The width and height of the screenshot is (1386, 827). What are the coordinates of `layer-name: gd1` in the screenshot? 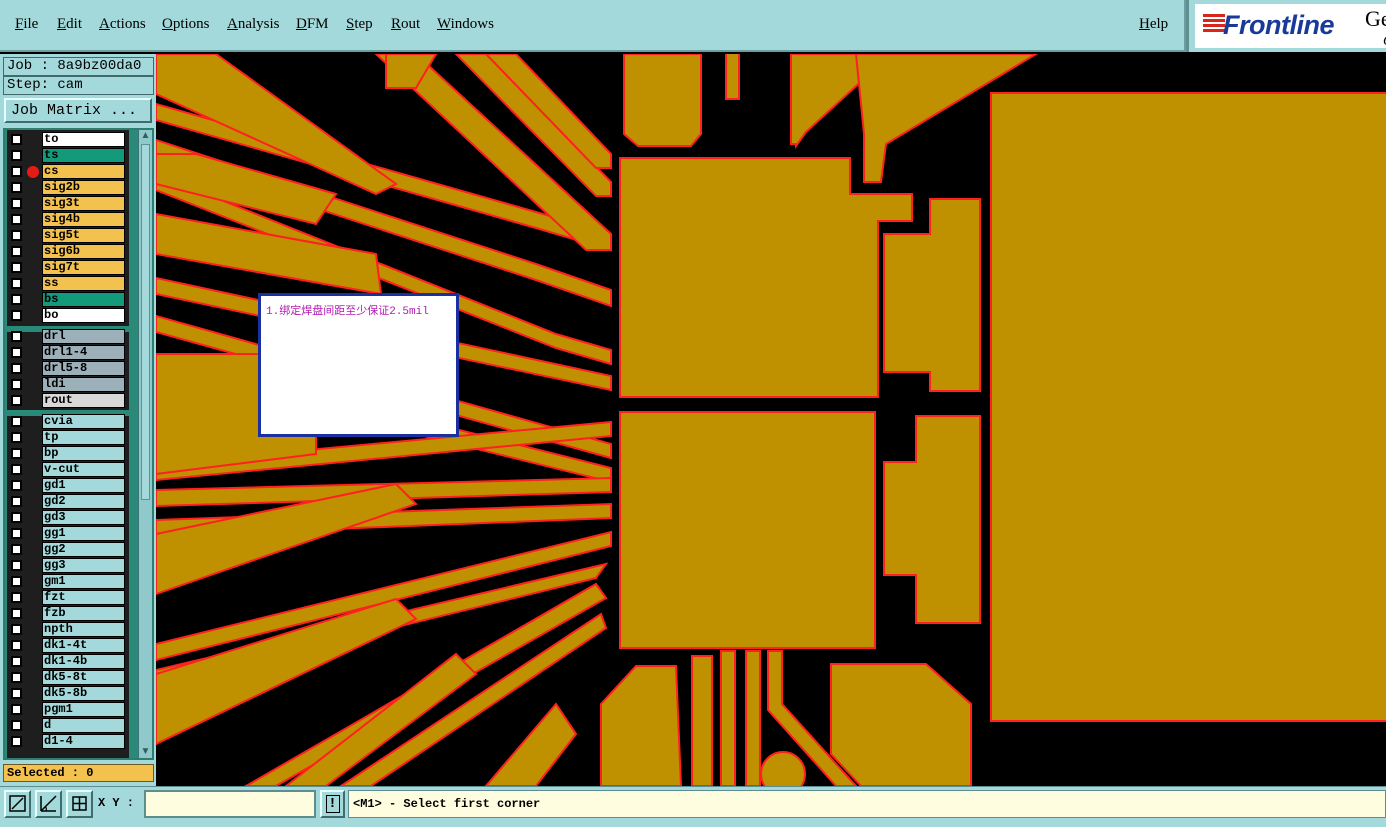 It's located at (83, 485).